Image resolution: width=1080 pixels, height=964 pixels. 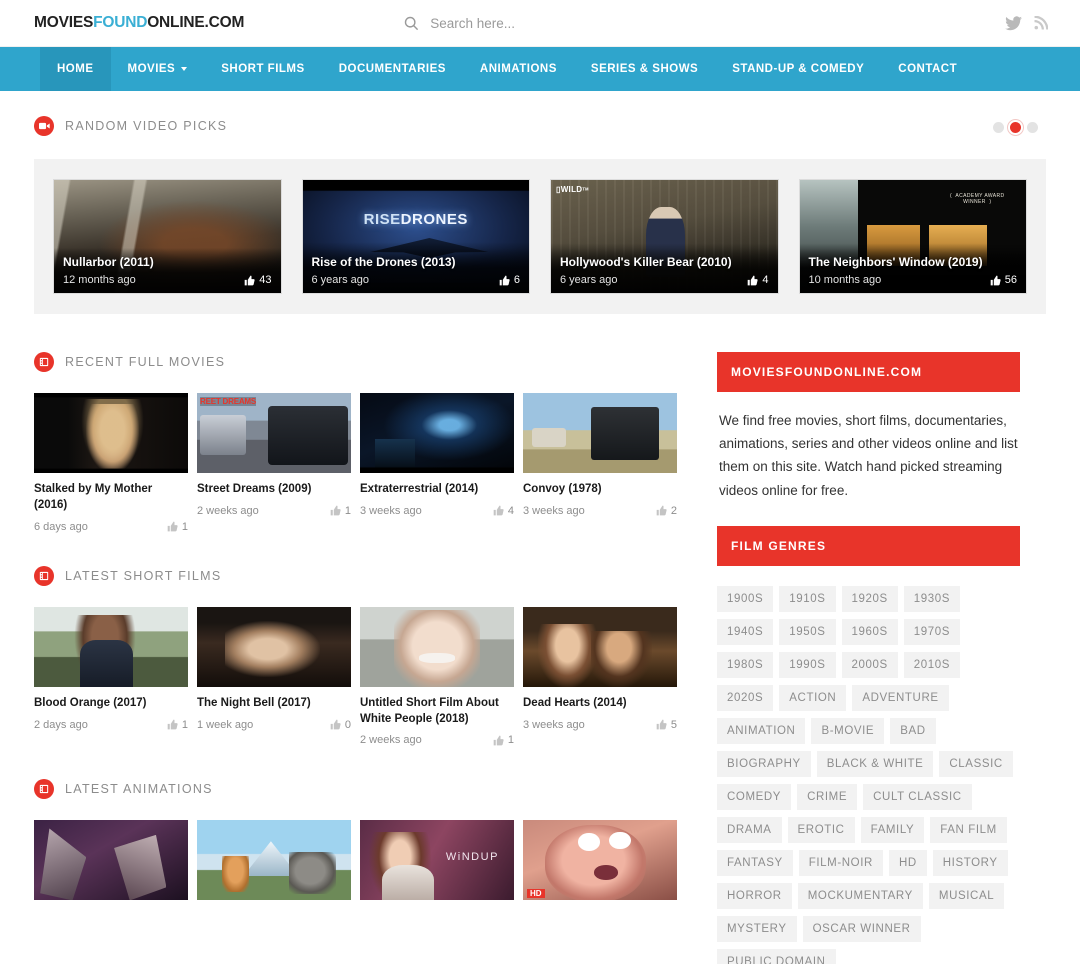 What do you see at coordinates (968, 829) in the screenshot?
I see `genre-tag: FAN FILM` at bounding box center [968, 829].